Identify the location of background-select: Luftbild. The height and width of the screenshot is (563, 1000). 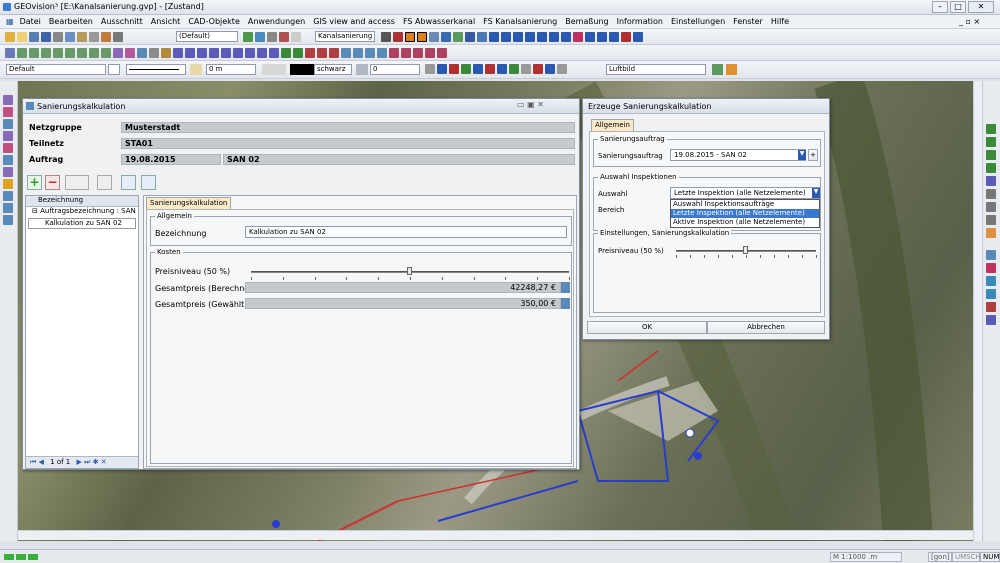
(656, 69).